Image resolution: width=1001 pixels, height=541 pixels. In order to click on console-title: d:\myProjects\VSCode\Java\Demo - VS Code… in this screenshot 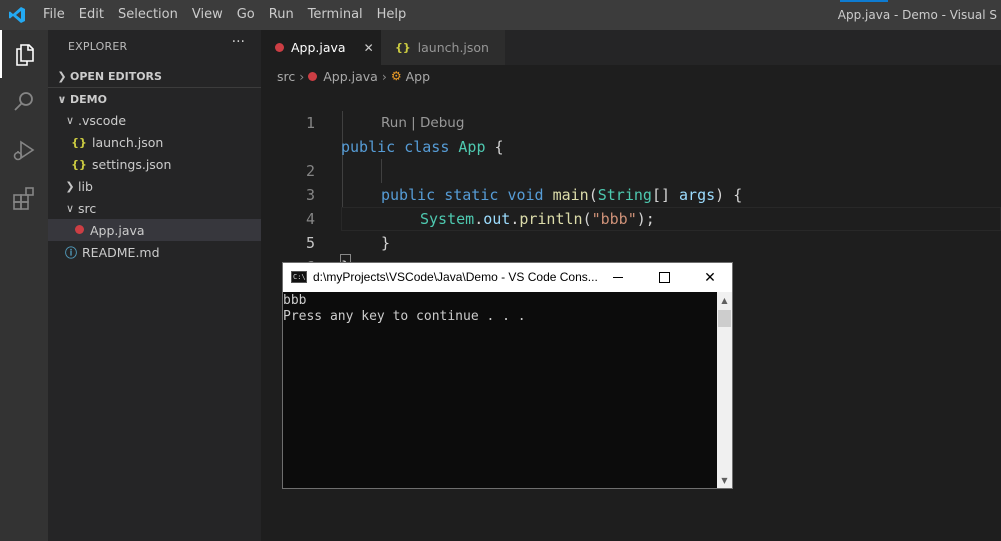, I will do `click(455, 277)`.